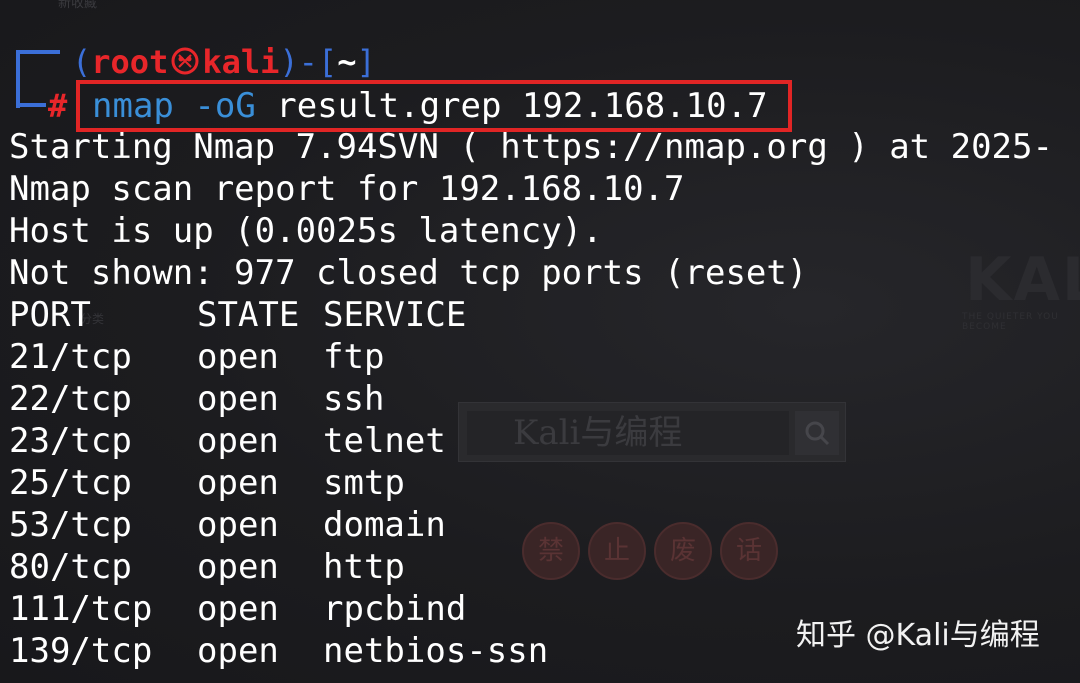 The height and width of the screenshot is (683, 1080). Describe the element at coordinates (248, 315) in the screenshot. I see `state-header: STATE` at that location.